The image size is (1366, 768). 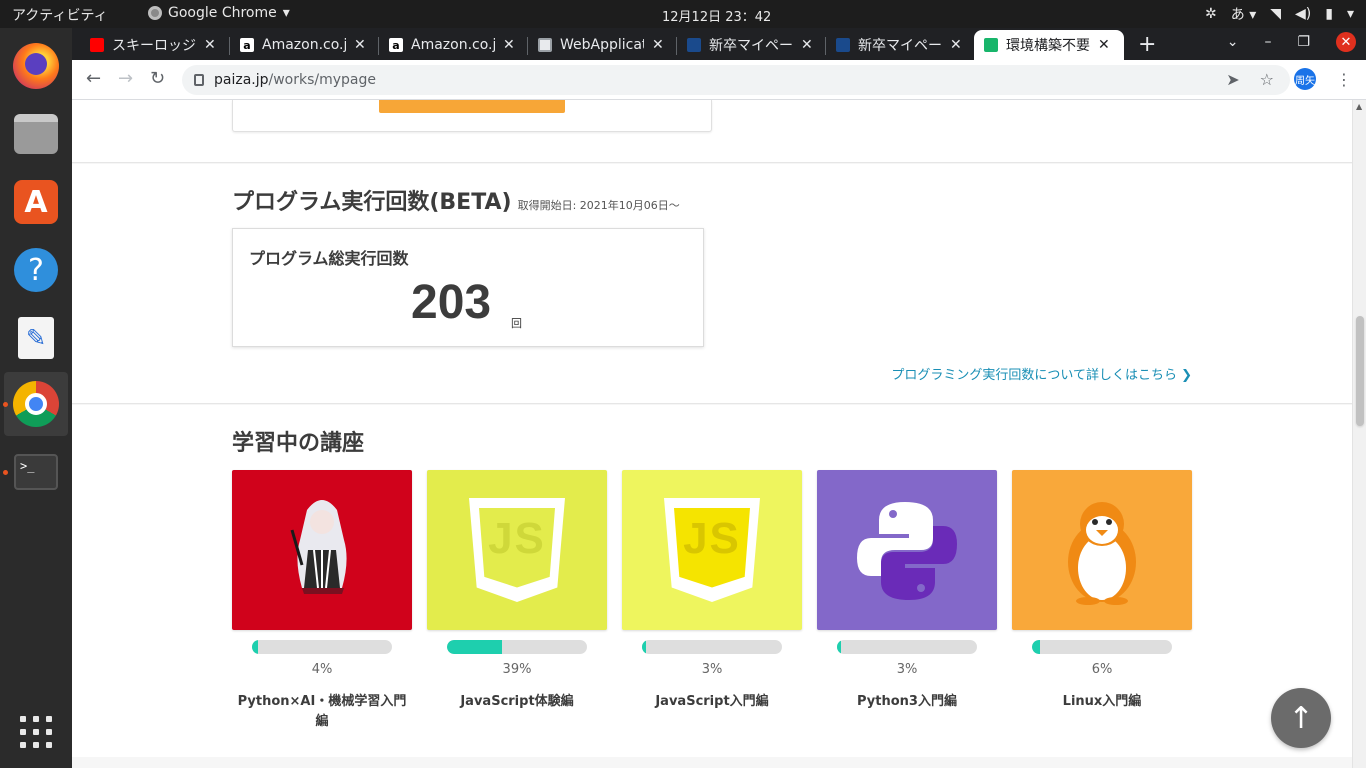 I want to click on volume-icon: ◀), so click(x=1303, y=14).